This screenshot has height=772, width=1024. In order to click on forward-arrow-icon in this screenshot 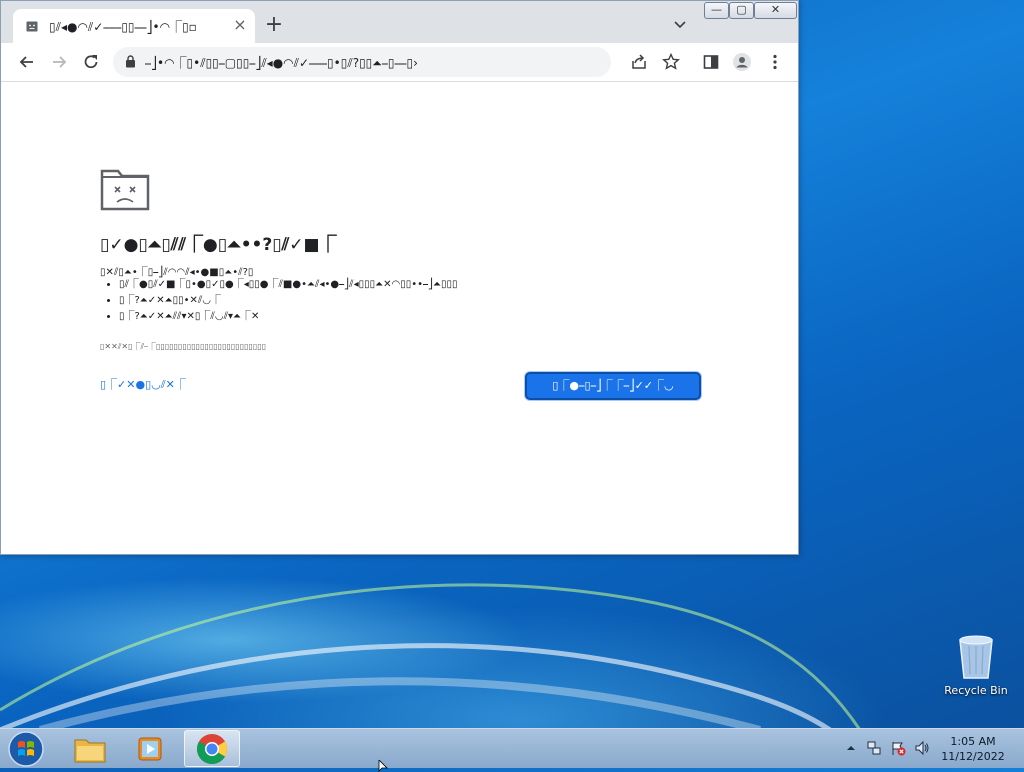, I will do `click(59, 62)`.